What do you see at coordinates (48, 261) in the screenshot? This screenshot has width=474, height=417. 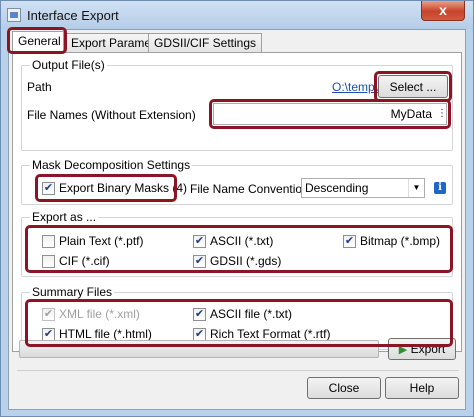 I see `cif-checkbox` at bounding box center [48, 261].